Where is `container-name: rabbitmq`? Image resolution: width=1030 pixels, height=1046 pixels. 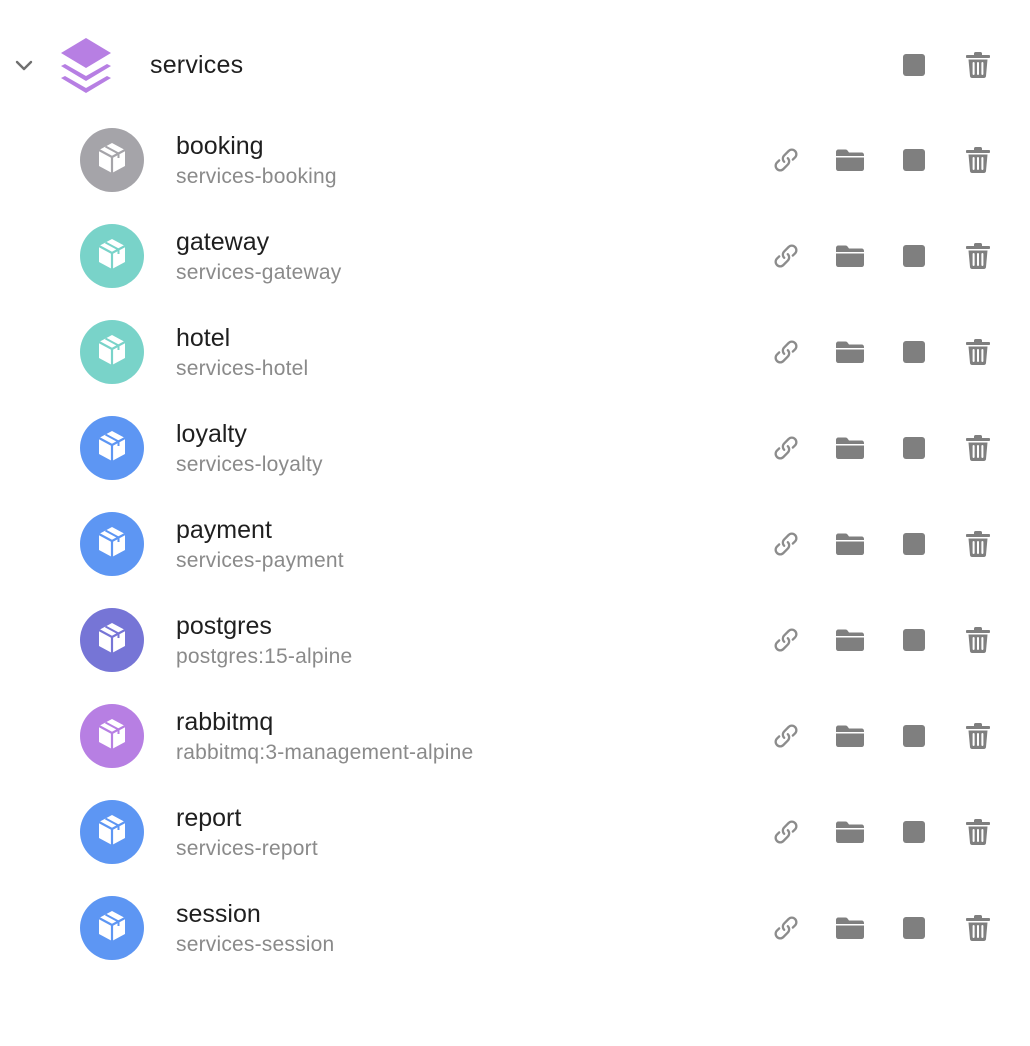 container-name: rabbitmq is located at coordinates (225, 722).